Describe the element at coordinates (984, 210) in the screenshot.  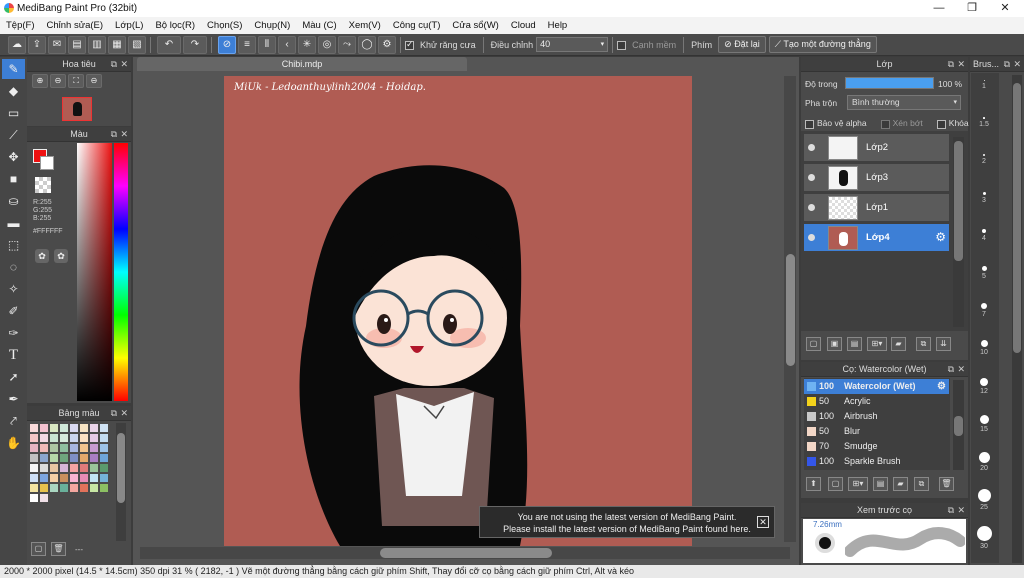
I see `brush-size-cell: 3` at that location.